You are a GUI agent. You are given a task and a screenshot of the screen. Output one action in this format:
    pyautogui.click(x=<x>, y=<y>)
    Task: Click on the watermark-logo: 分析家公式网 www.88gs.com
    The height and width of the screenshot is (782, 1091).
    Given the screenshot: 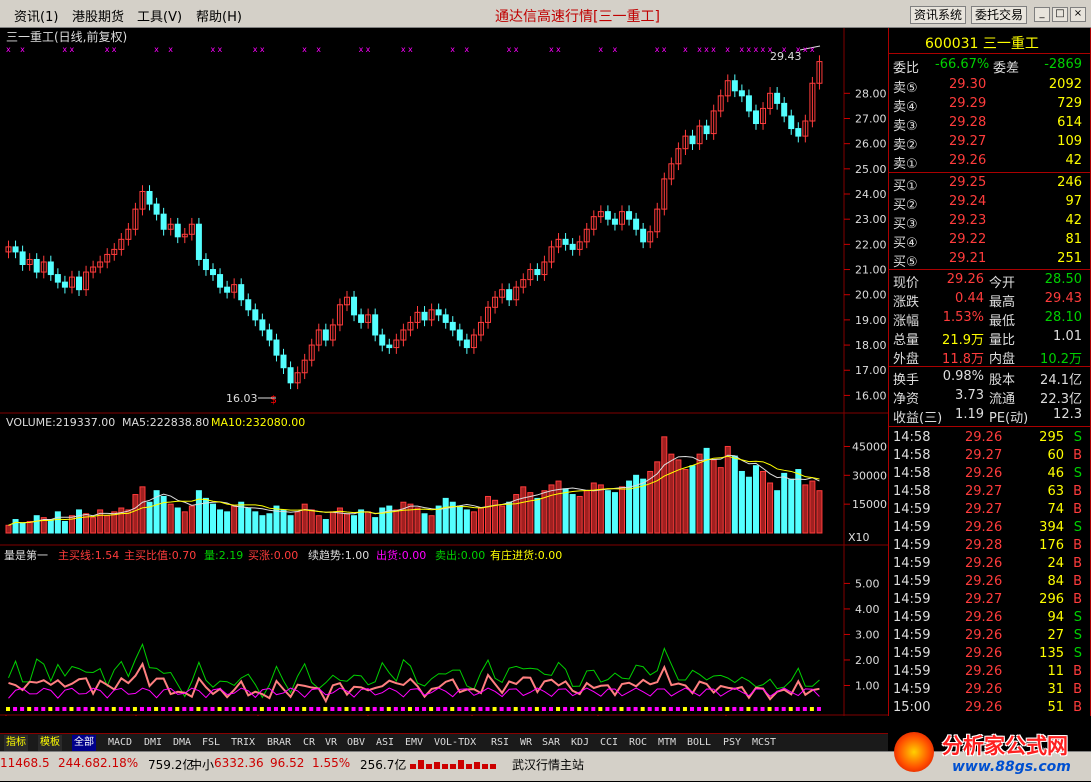 What is the action you would take?
    pyautogui.click(x=990, y=754)
    